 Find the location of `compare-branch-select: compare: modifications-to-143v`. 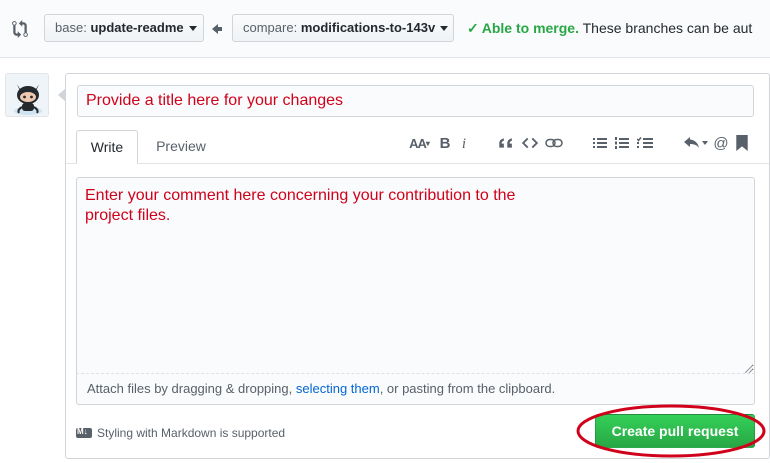

compare-branch-select: compare: modifications-to-143v is located at coordinates (343, 28).